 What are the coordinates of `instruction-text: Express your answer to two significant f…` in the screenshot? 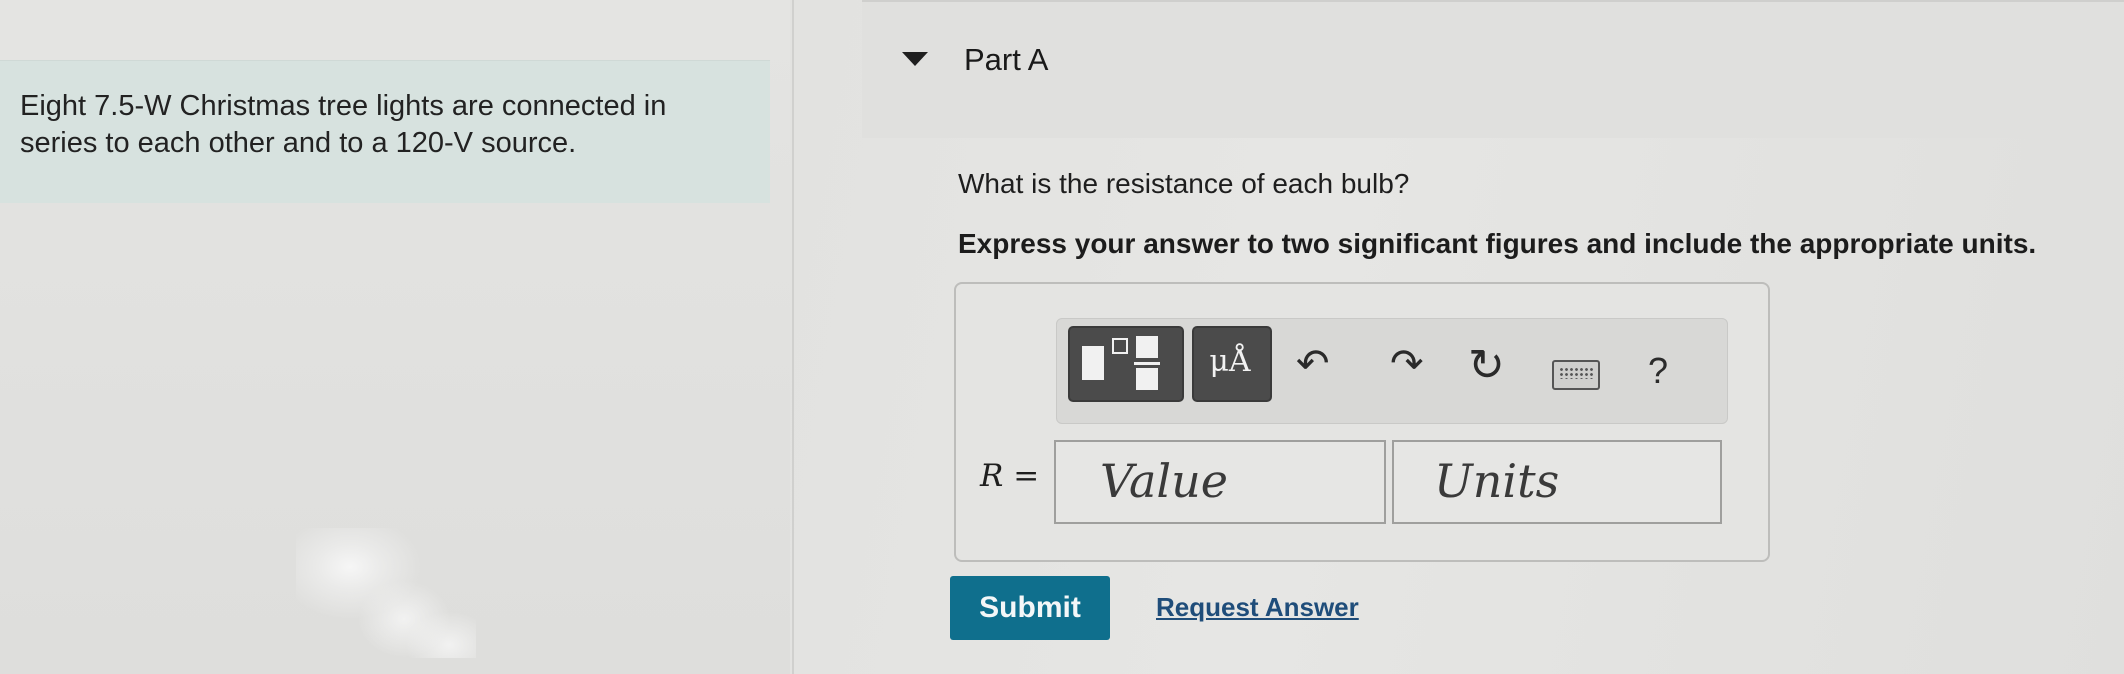 It's located at (1497, 243).